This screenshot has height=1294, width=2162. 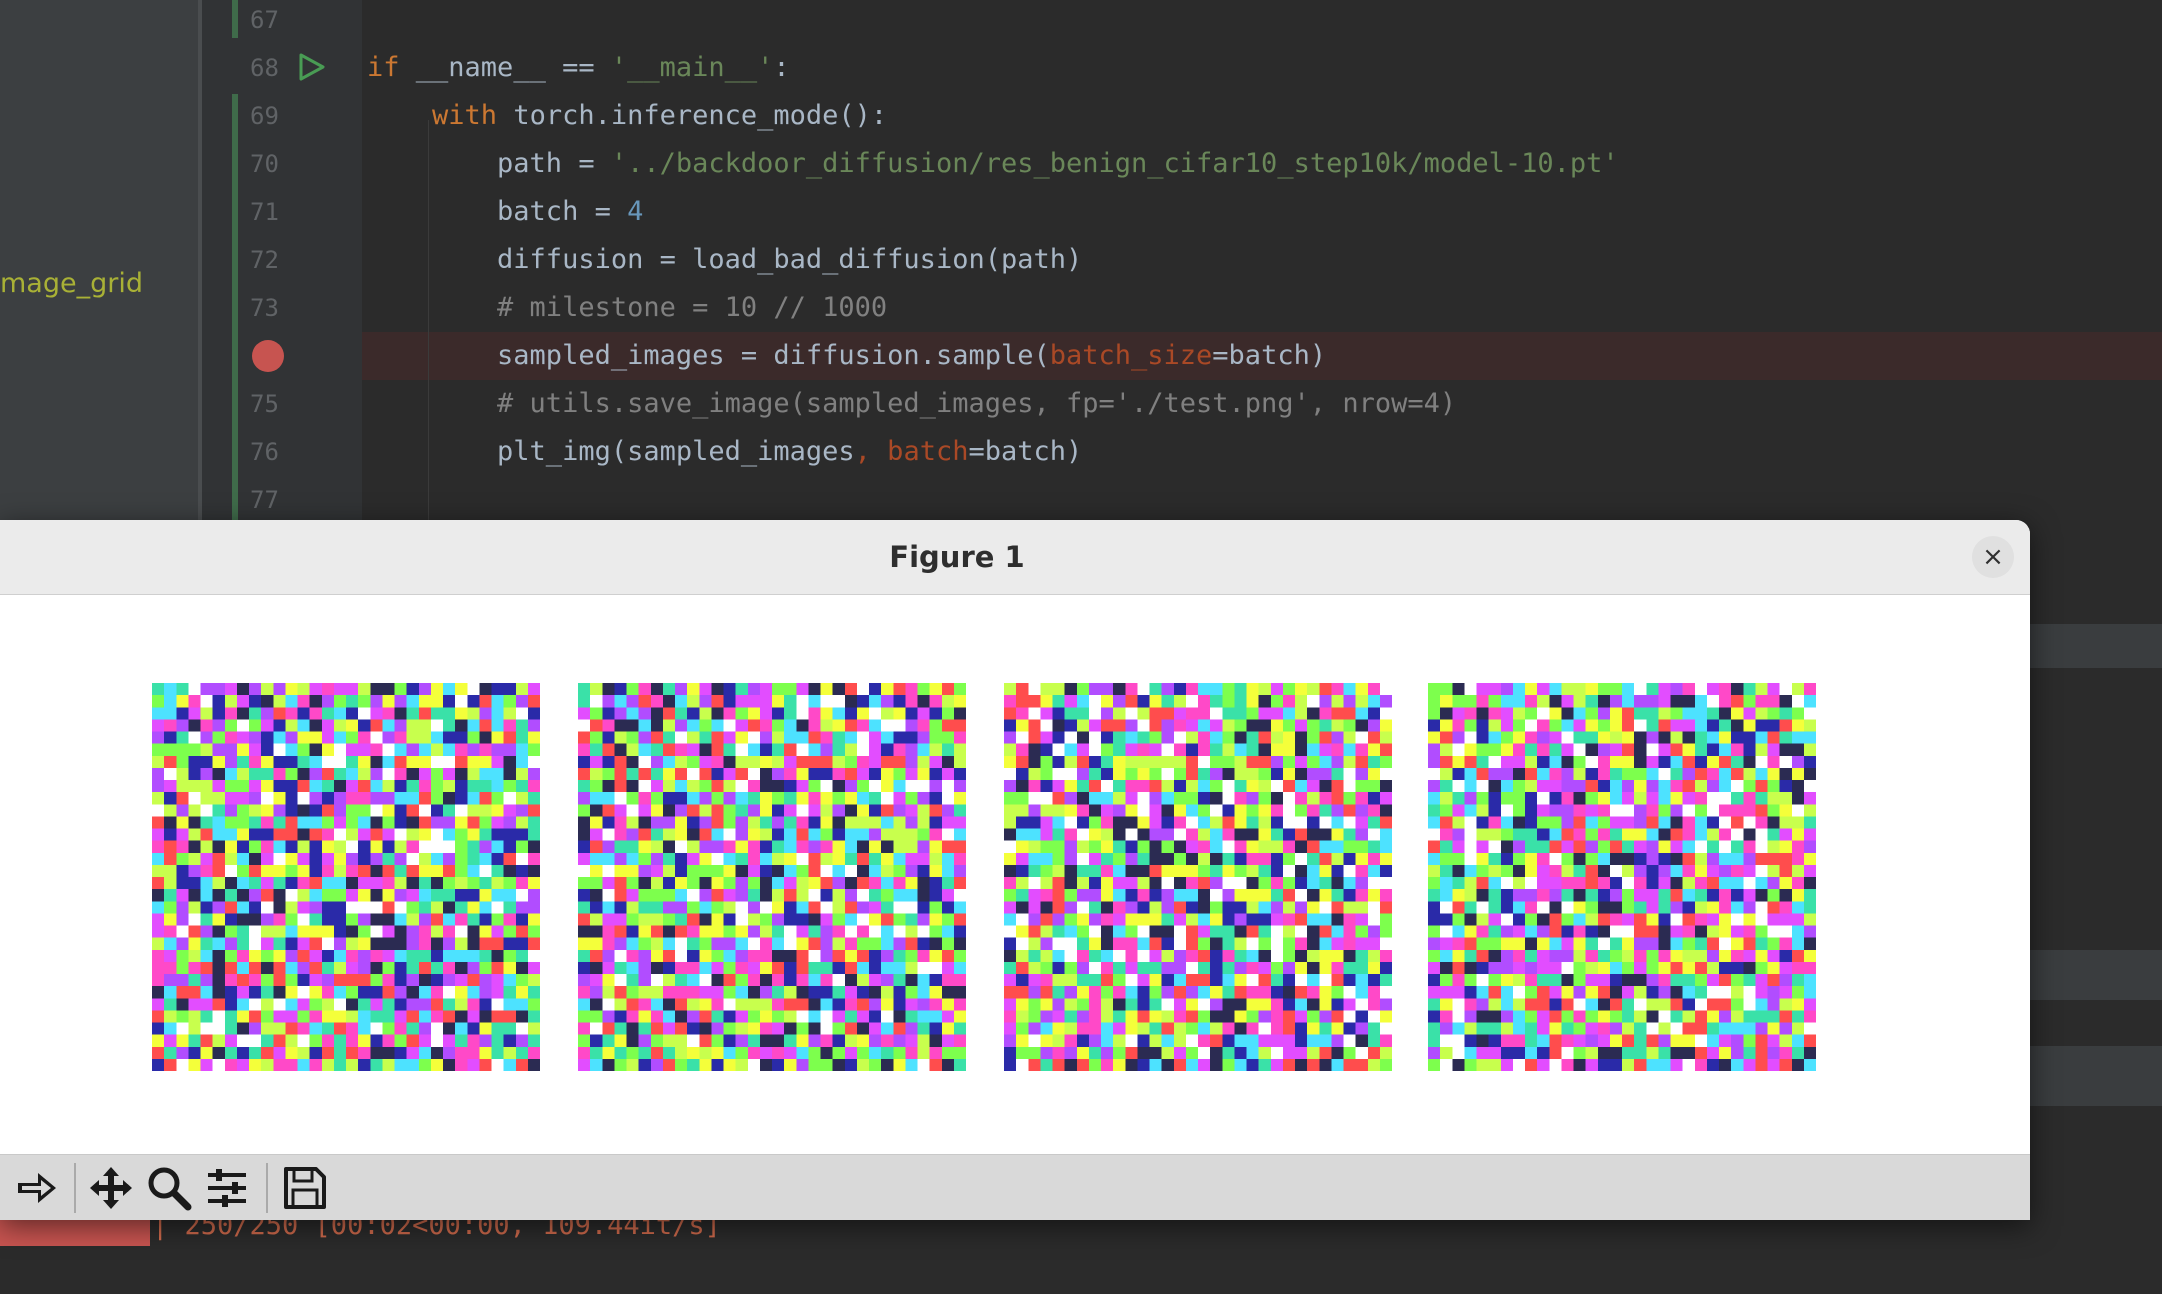 I want to click on code-token: path =, so click(x=489, y=163).